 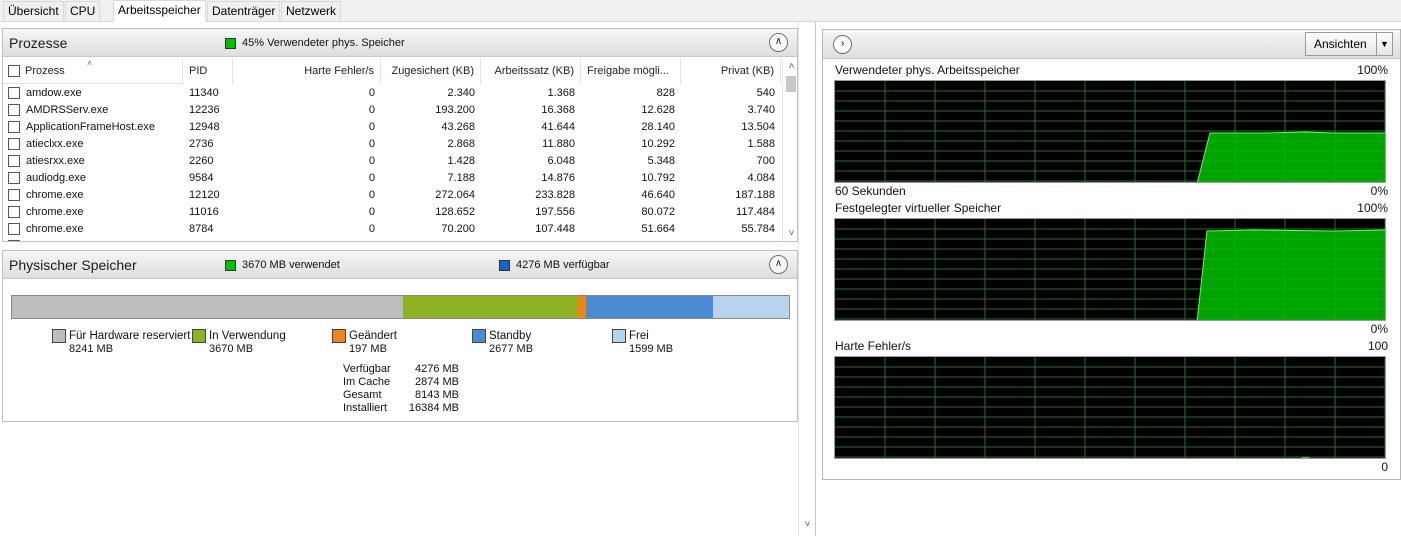 I want to click on main-scrollbar: ˅, so click(x=806, y=279).